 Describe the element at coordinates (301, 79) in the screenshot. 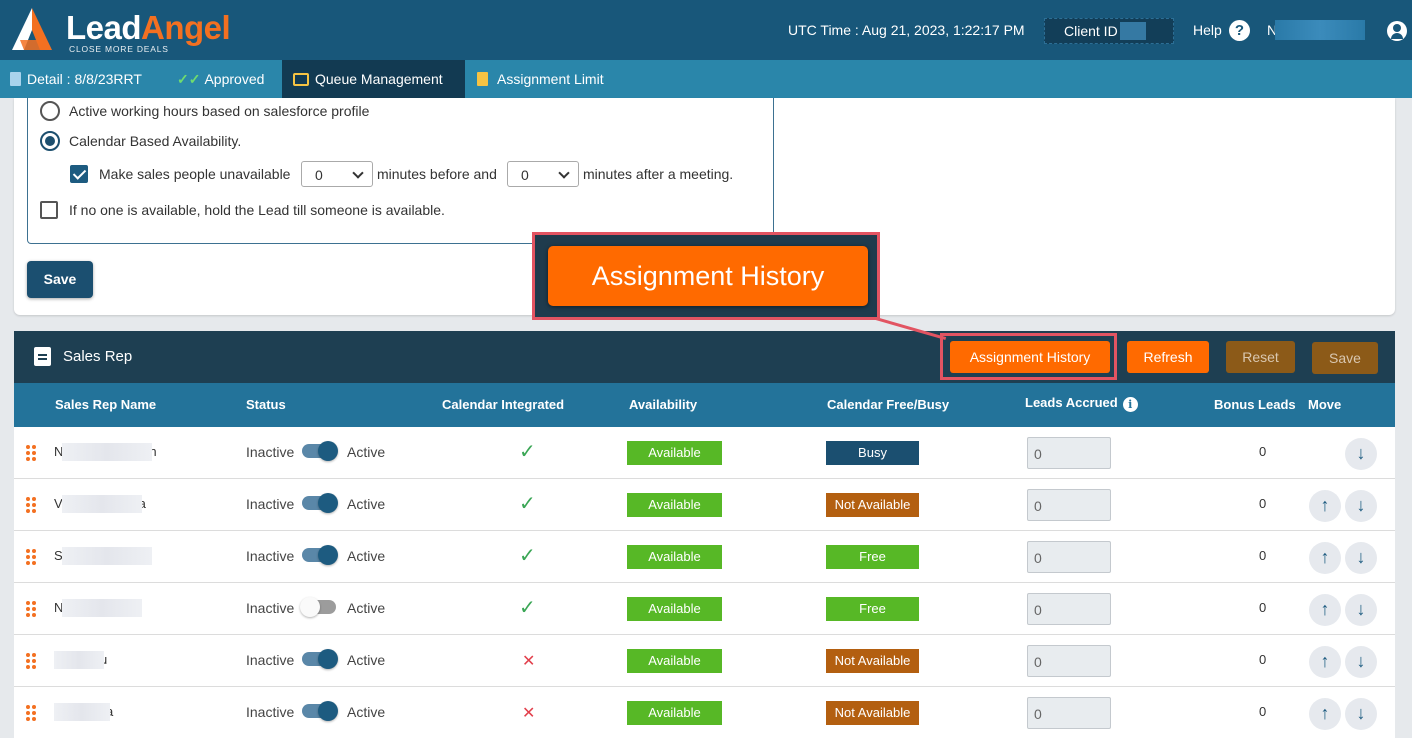

I see `queue-icon` at that location.